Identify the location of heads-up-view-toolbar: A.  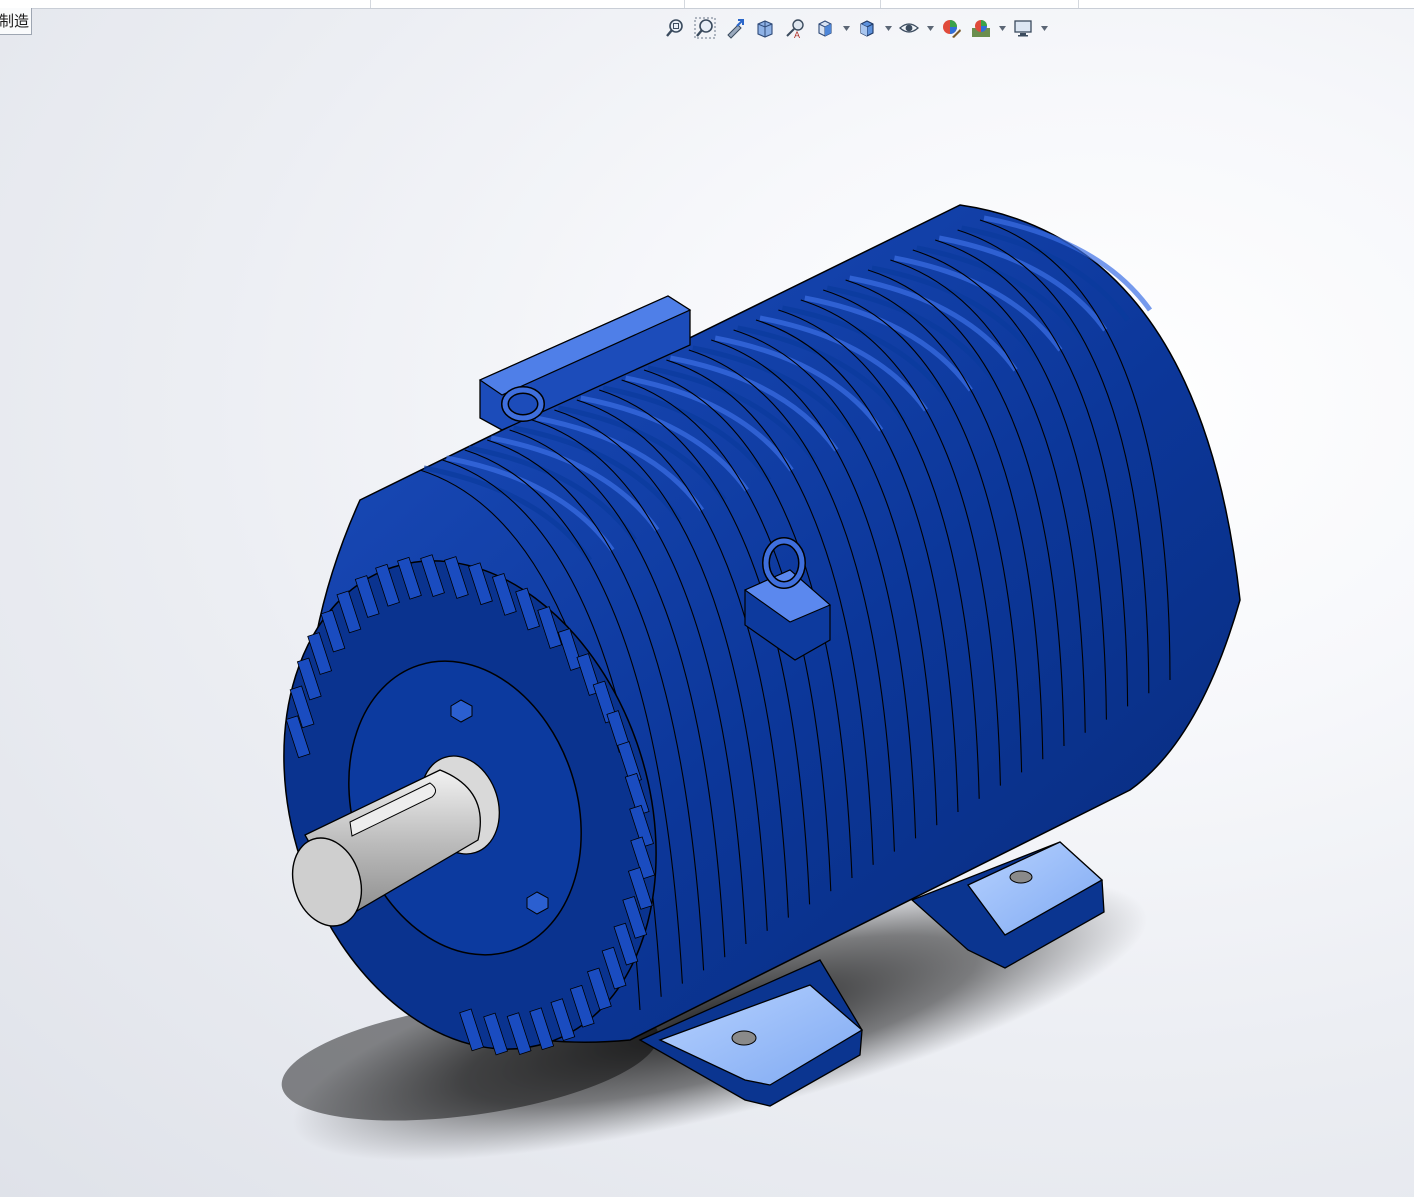
(855, 28).